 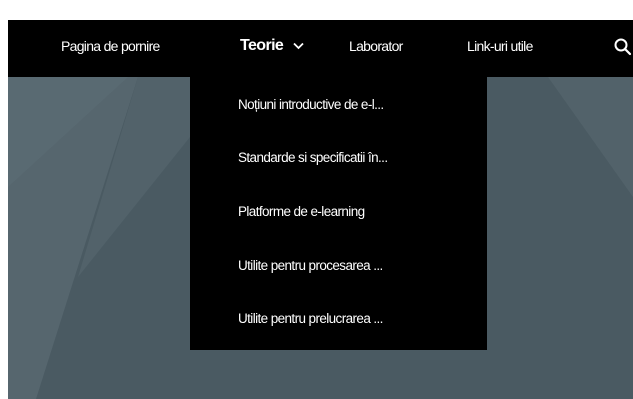 I want to click on nav-item-theory: Teorie, so click(x=272, y=48).